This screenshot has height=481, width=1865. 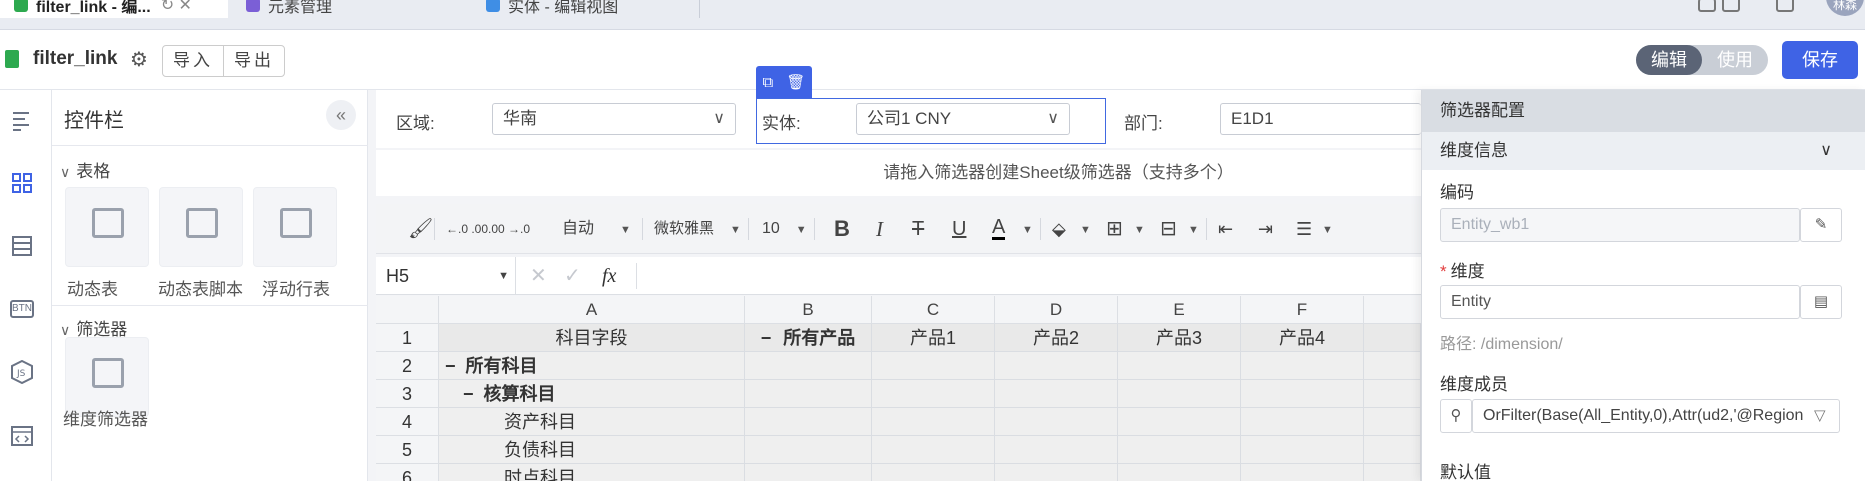 I want to click on cell-F2, so click(x=1302, y=366).